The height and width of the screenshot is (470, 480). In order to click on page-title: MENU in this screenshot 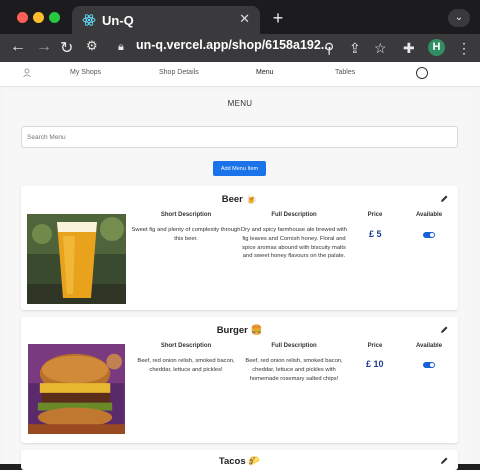, I will do `click(240, 103)`.